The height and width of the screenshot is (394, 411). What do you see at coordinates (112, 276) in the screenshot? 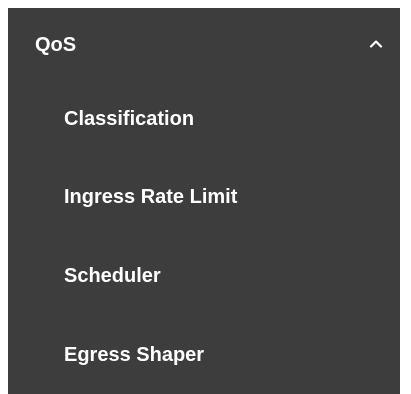
I see `sidebar-item-label: Scheduler` at bounding box center [112, 276].